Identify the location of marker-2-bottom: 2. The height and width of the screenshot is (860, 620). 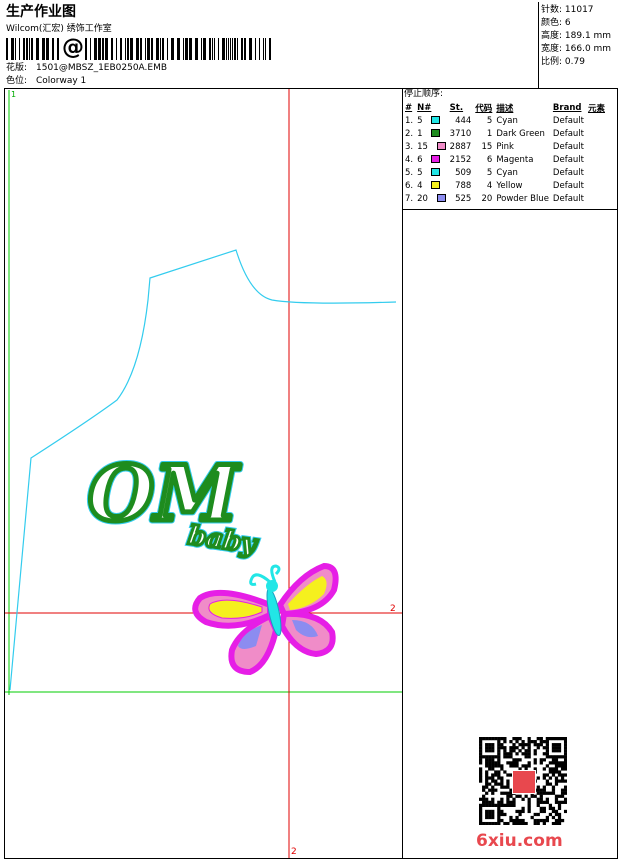
(294, 852).